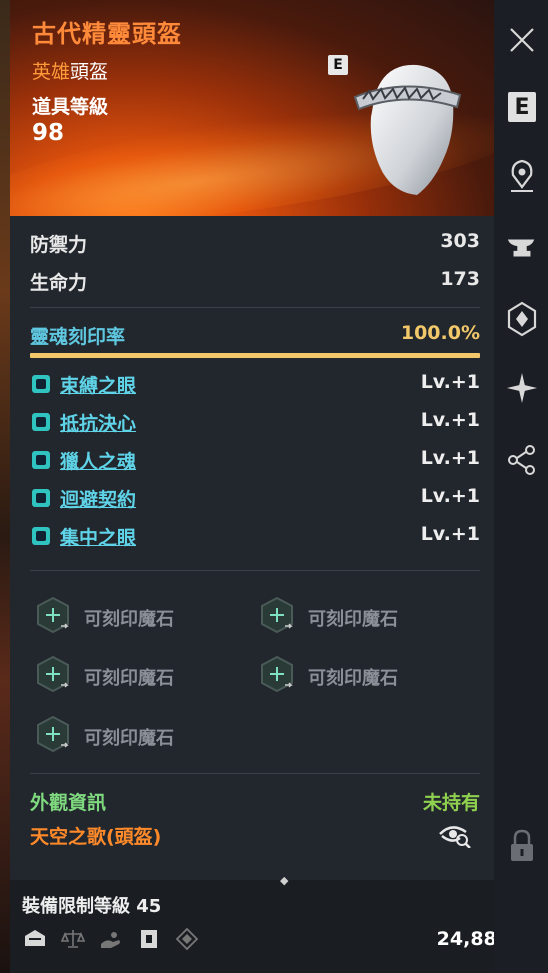 This screenshot has height=973, width=548. I want to click on anvil-icon, so click(521, 248).